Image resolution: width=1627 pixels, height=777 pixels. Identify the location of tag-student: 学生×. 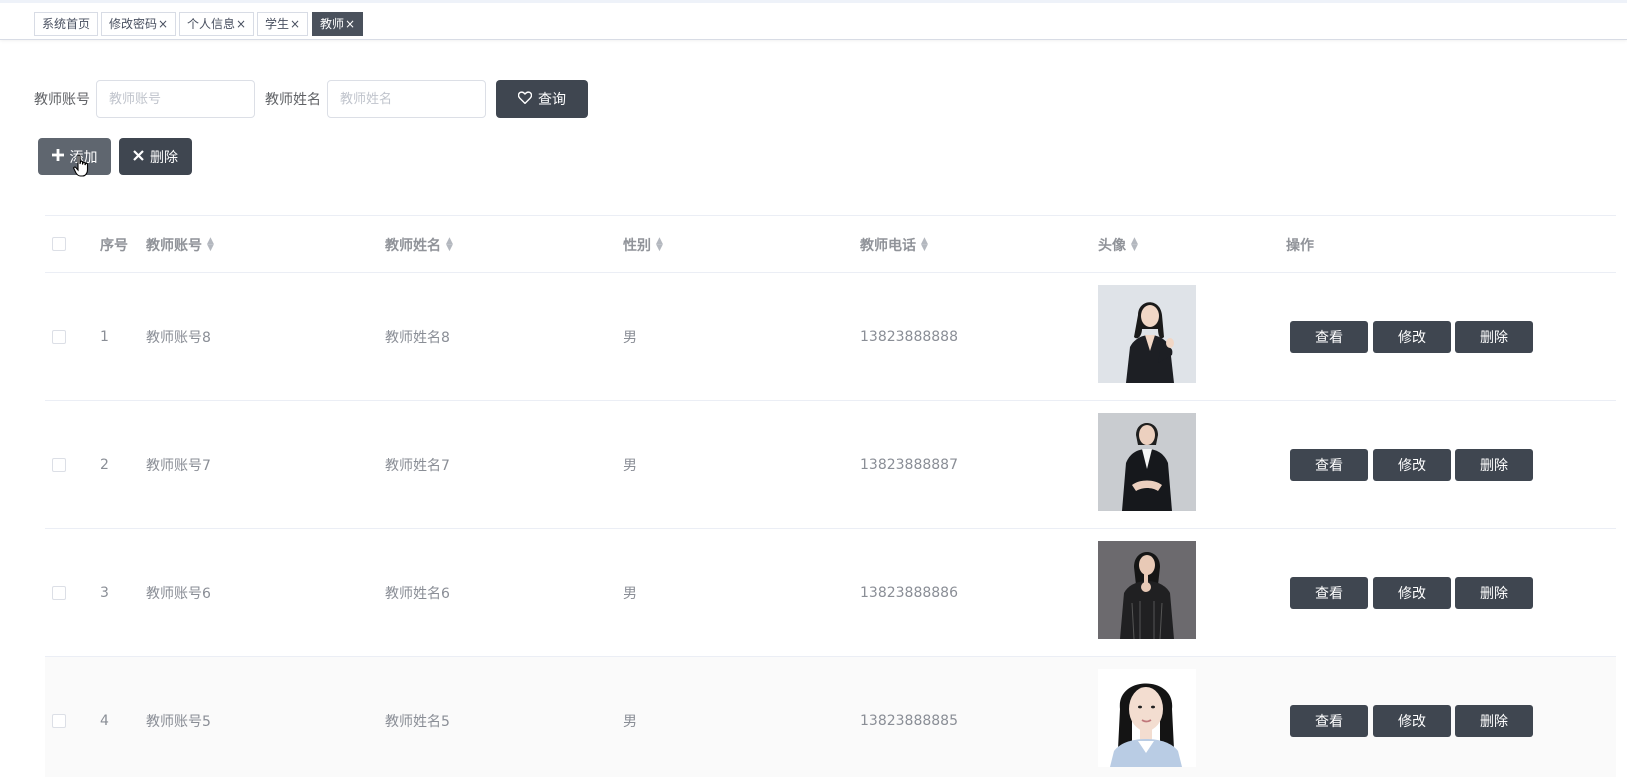
(283, 24).